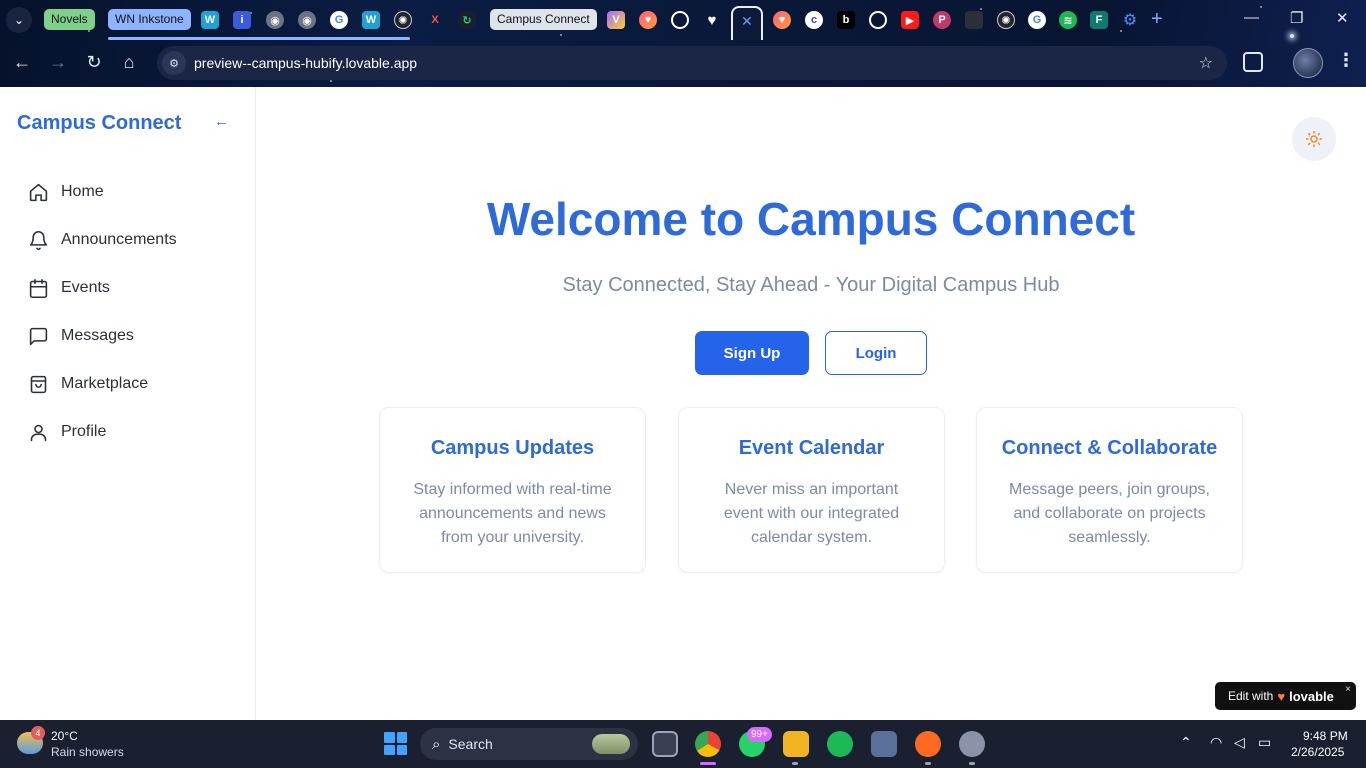  I want to click on weather-condition: Rain showers, so click(87, 752).